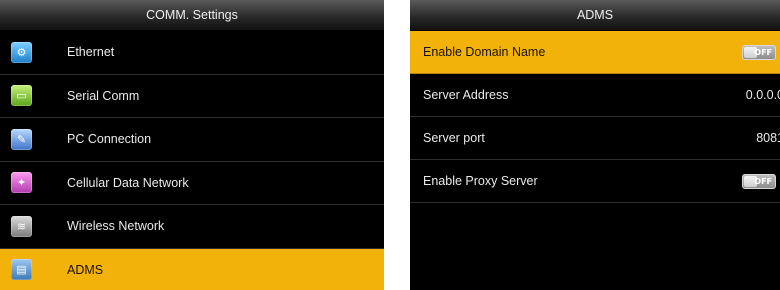  I want to click on screen-title: COMM. Settings, so click(192, 15).